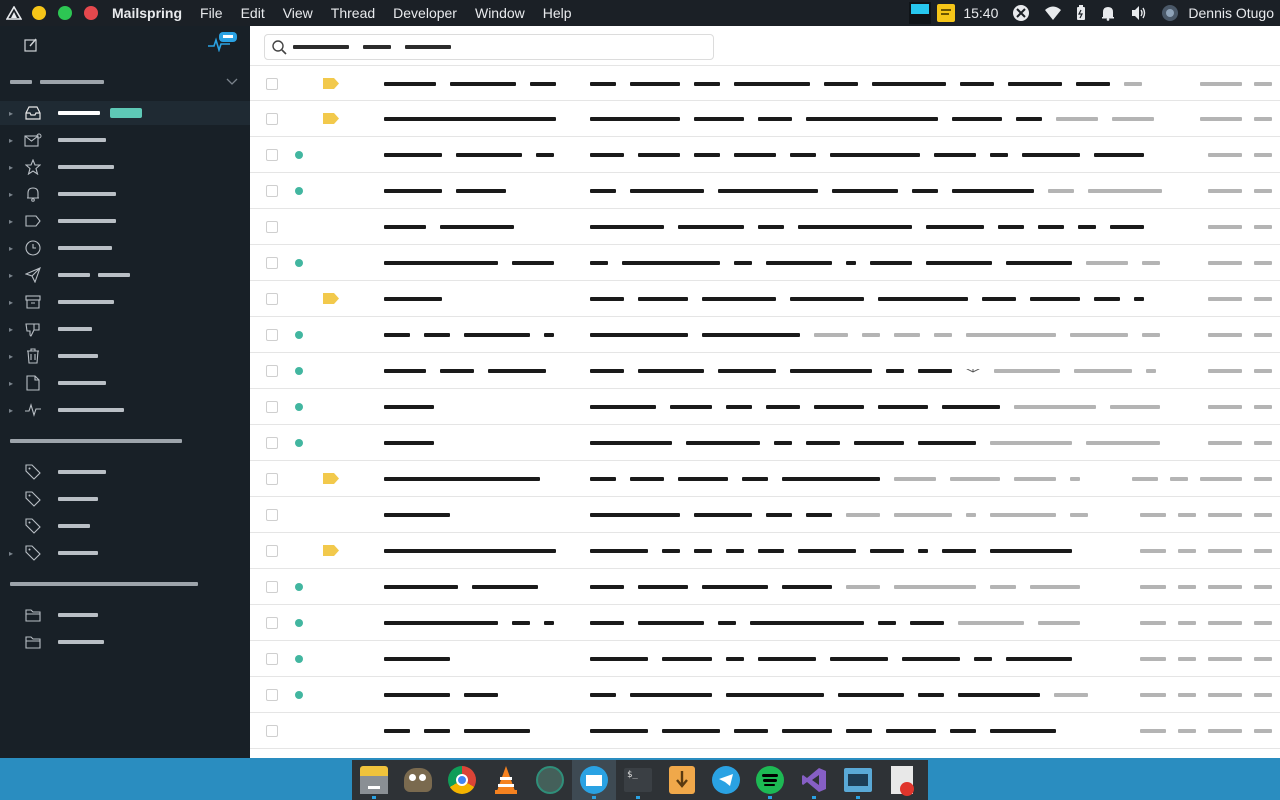  I want to click on vlc-icon, so click(506, 780).